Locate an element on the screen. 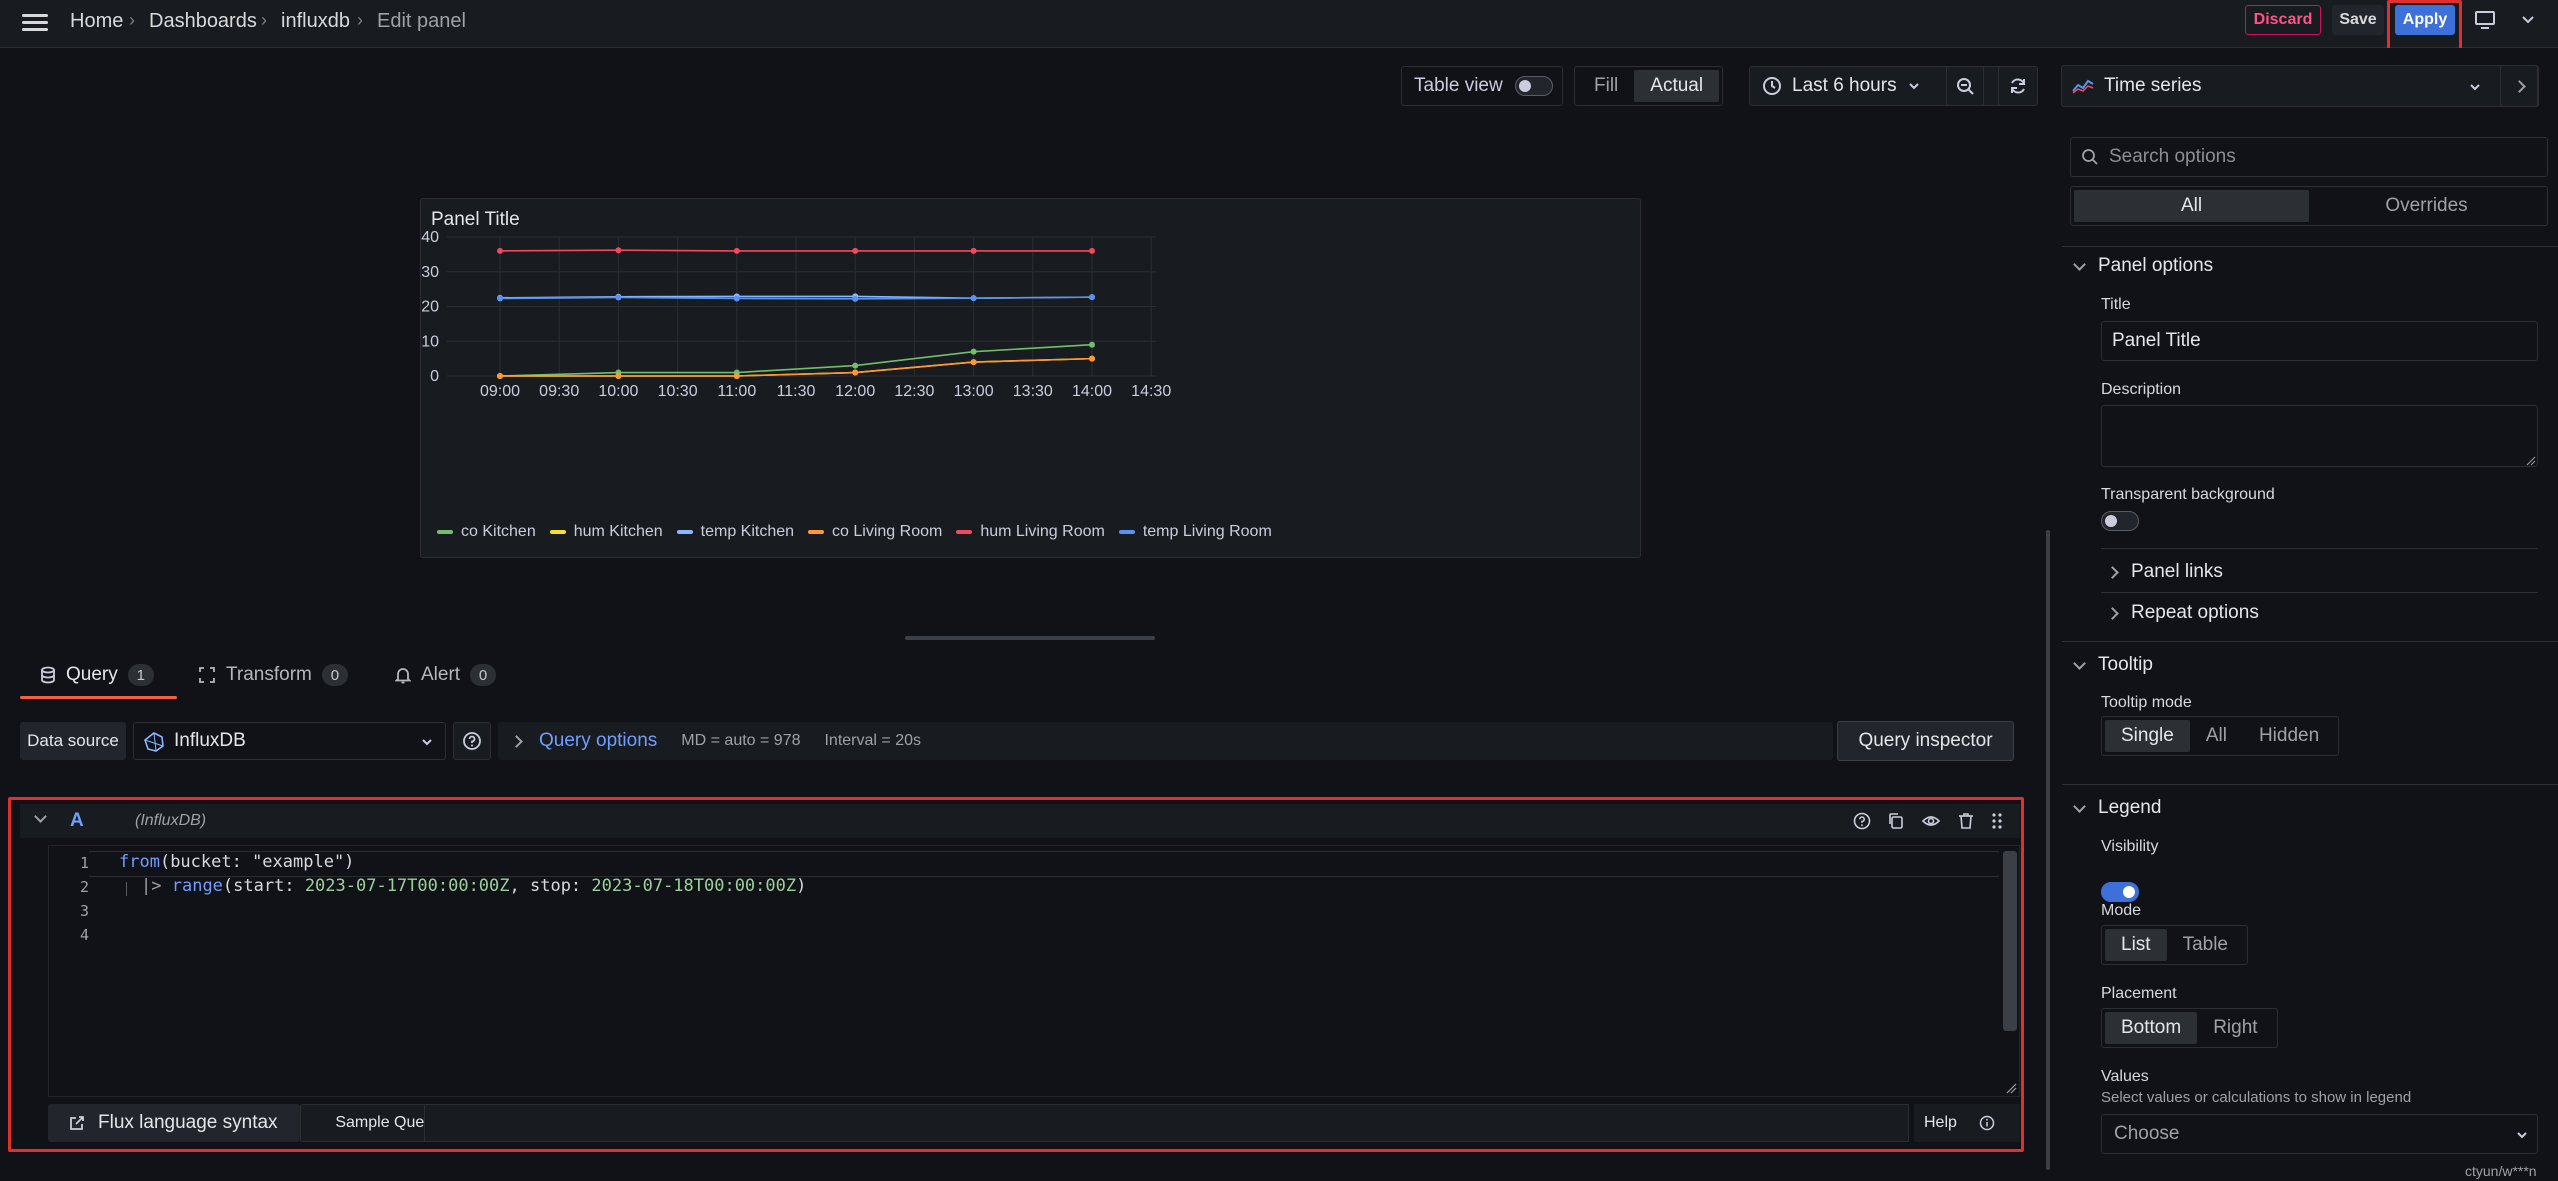 This screenshot has height=1181, width=2558. table-view-toggle is located at coordinates (1533, 86).